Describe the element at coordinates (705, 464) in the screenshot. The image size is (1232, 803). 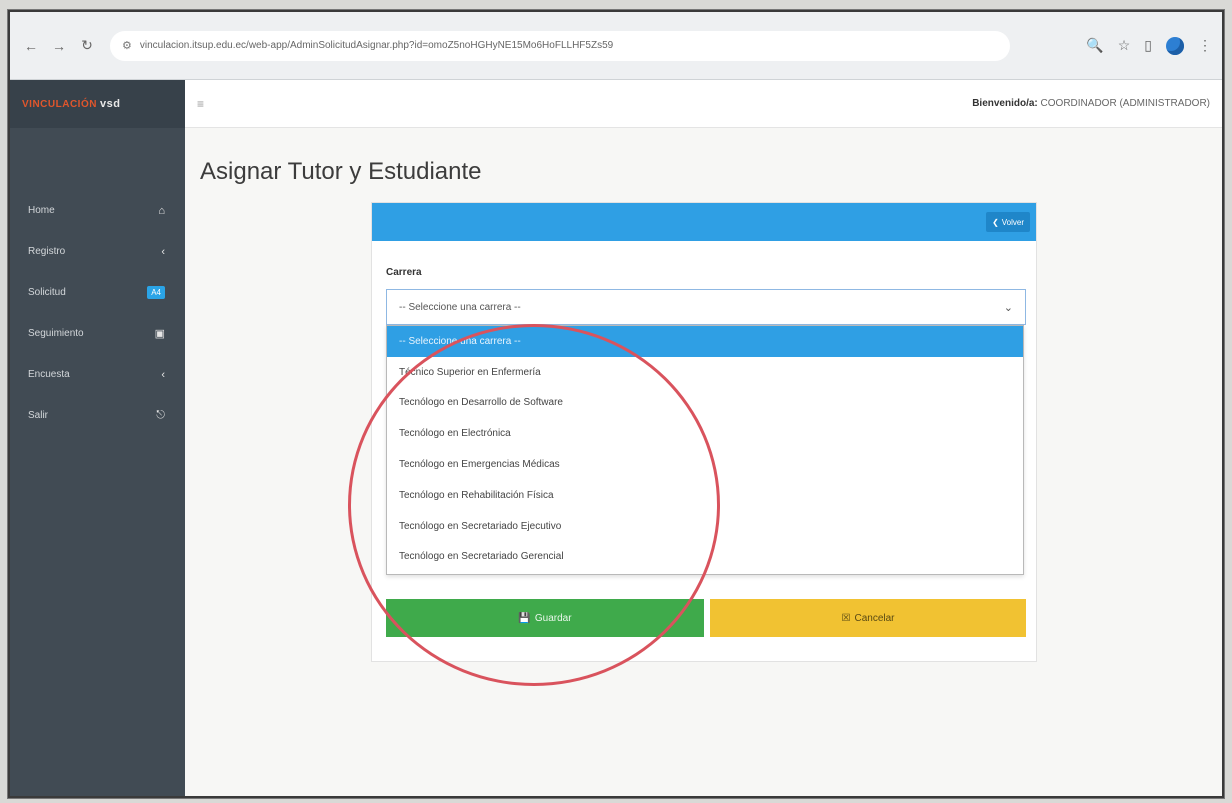
I see `dropdown-option: Tecnólogo en Emergencias Médicas` at that location.